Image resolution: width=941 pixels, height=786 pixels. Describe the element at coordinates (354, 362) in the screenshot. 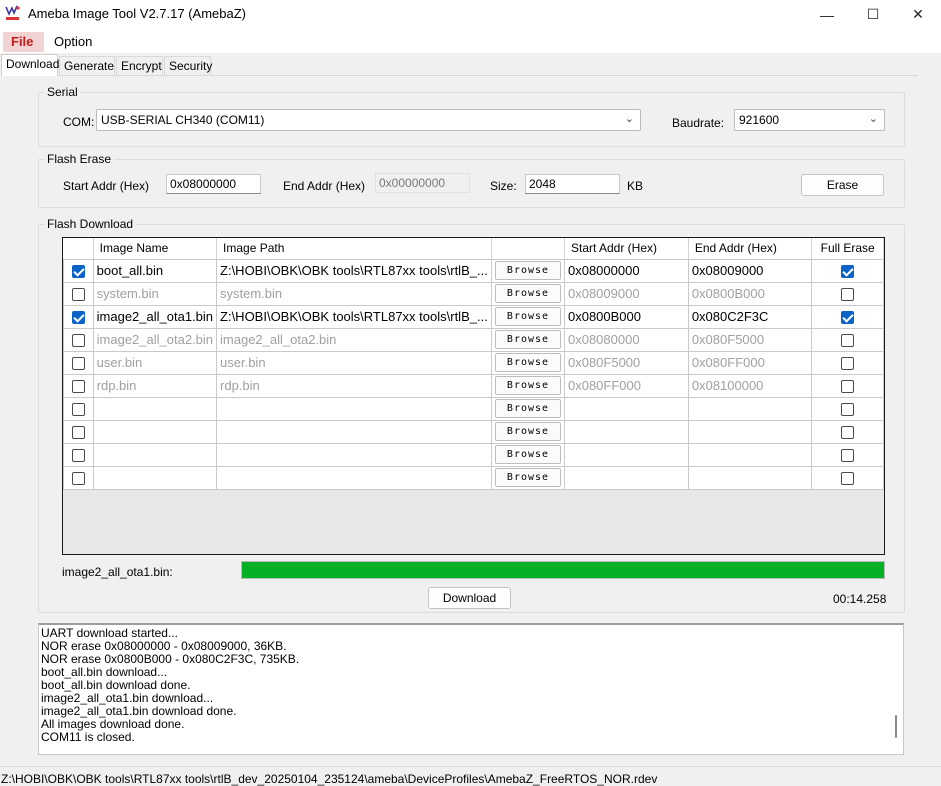

I see `image-path-cell: user.bin` at that location.